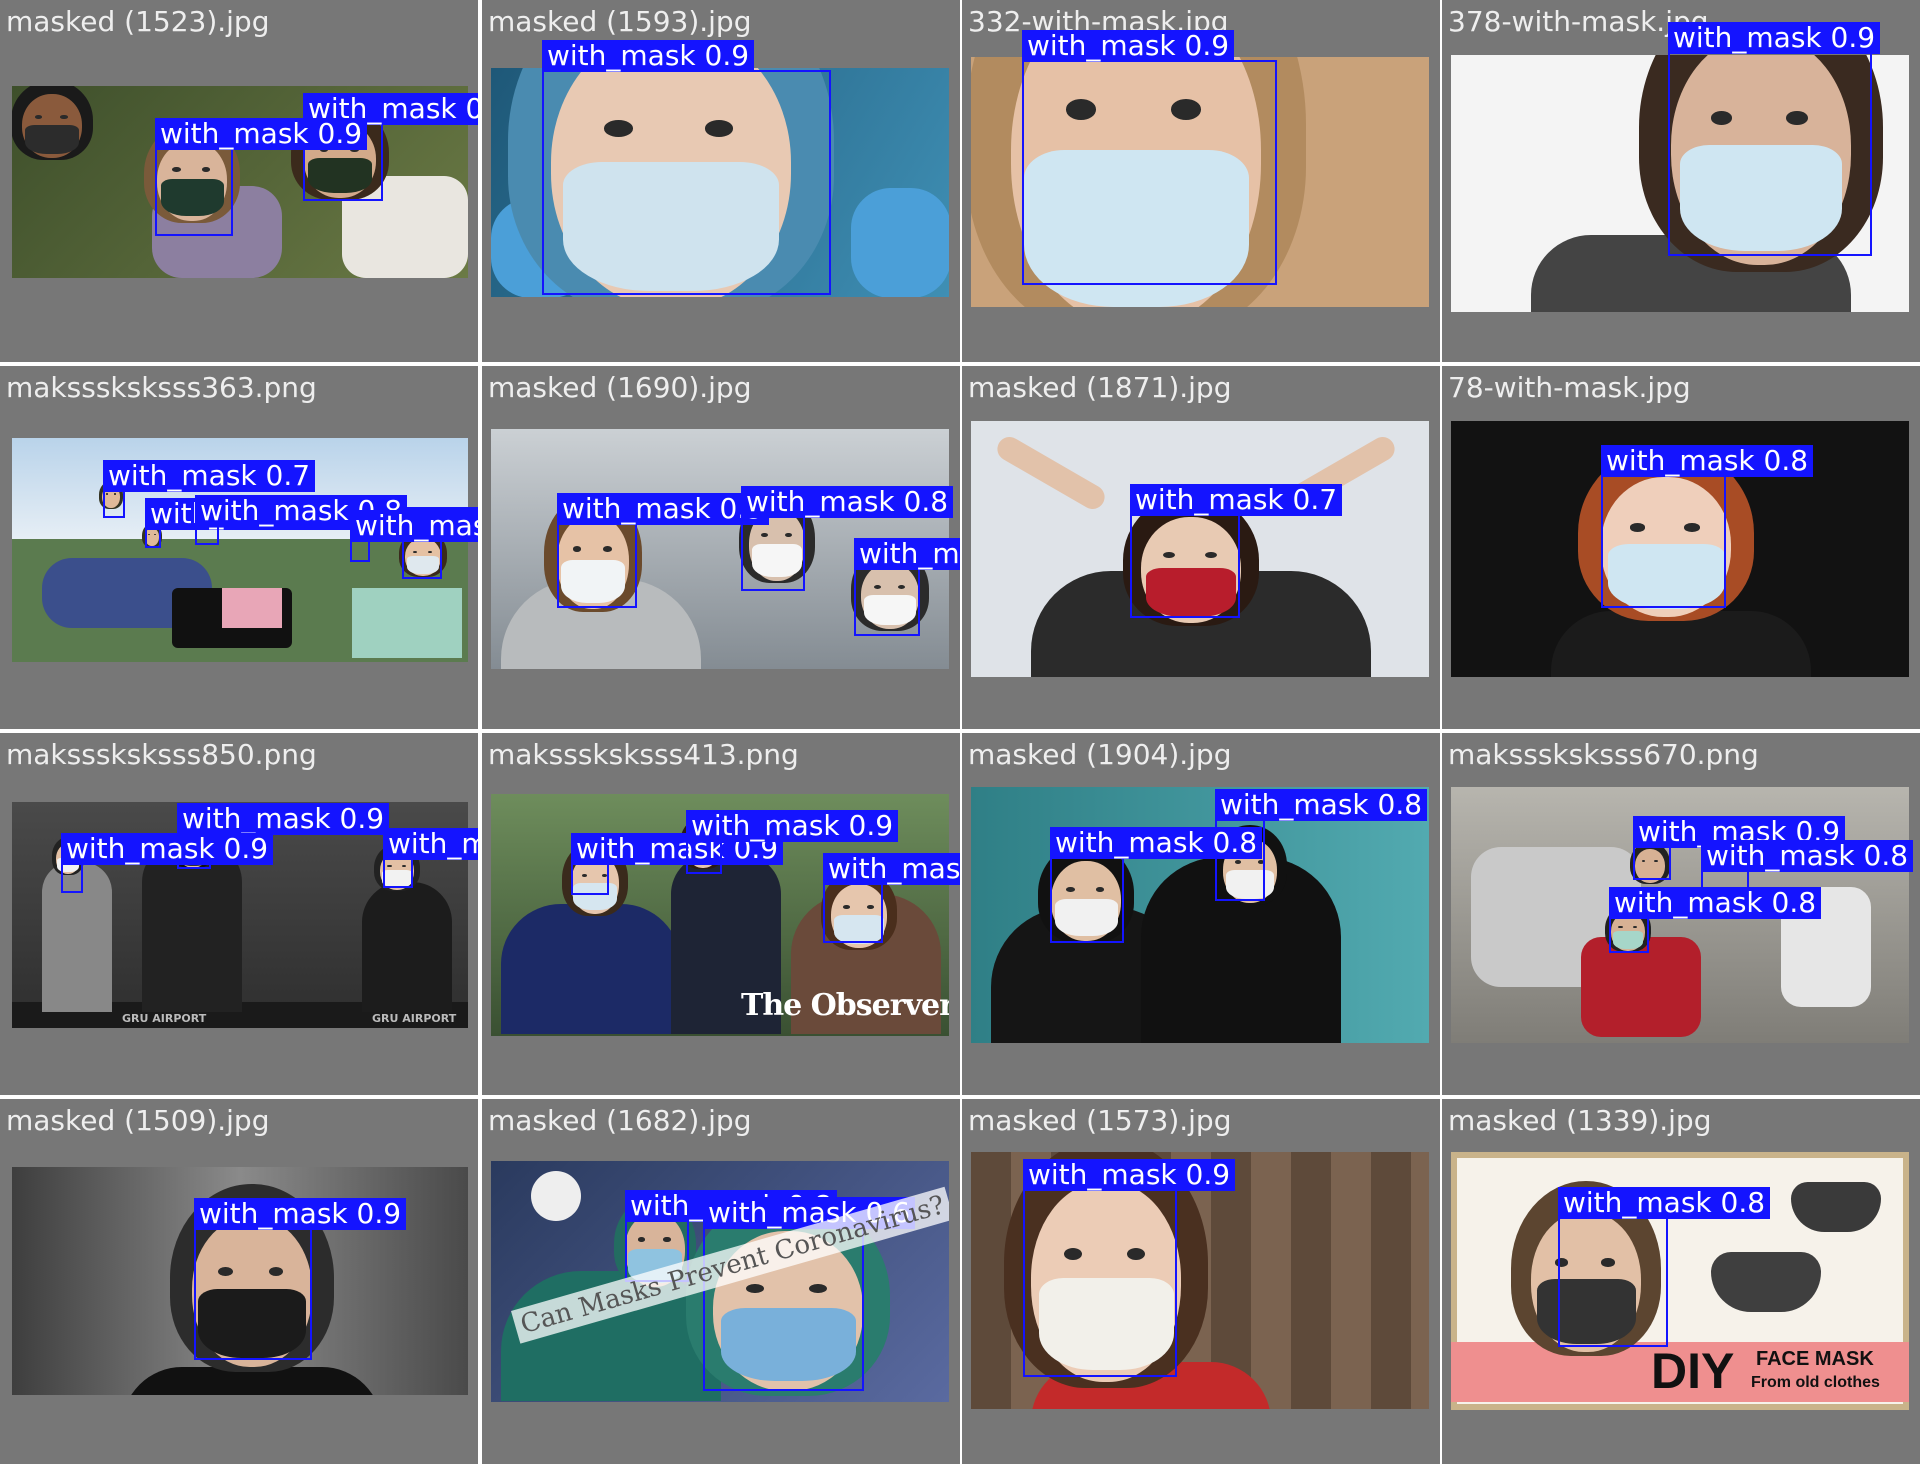 The height and width of the screenshot is (1464, 1920). I want to click on photo-caption: From old clothes, so click(1815, 1382).